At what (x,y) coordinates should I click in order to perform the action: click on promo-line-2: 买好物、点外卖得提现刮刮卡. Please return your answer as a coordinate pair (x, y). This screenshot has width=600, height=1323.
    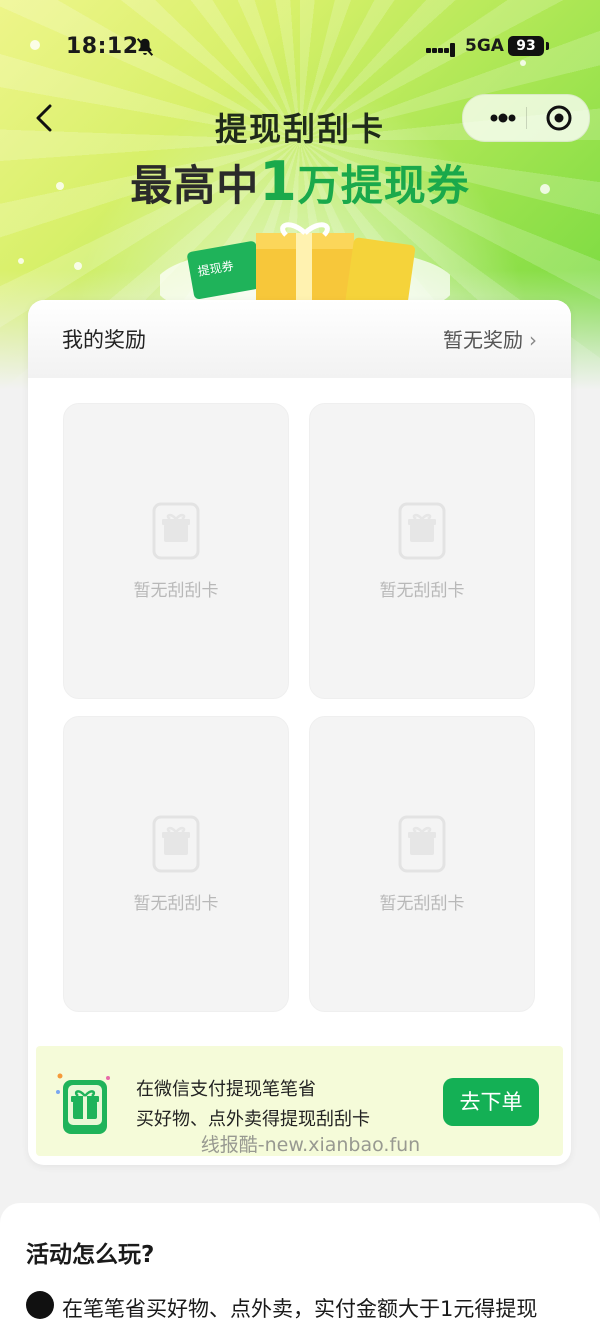
    Looking at the image, I should click on (253, 1119).